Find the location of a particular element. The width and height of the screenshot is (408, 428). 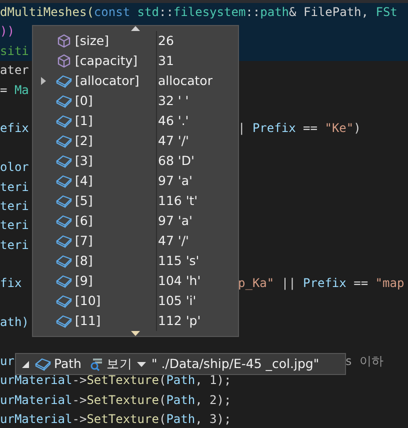

code-token: ath) is located at coordinates (14, 323).